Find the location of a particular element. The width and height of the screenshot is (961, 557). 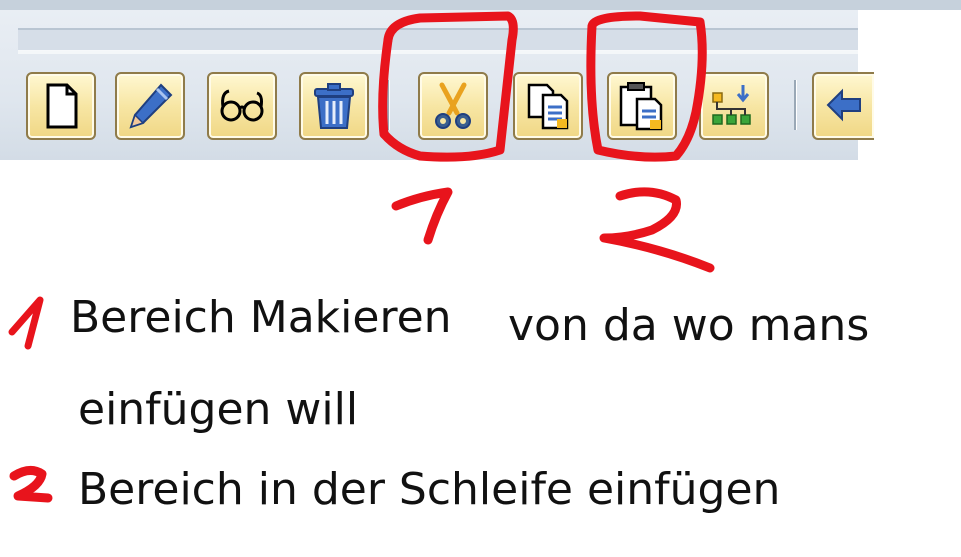

delete-button is located at coordinates (334, 106).